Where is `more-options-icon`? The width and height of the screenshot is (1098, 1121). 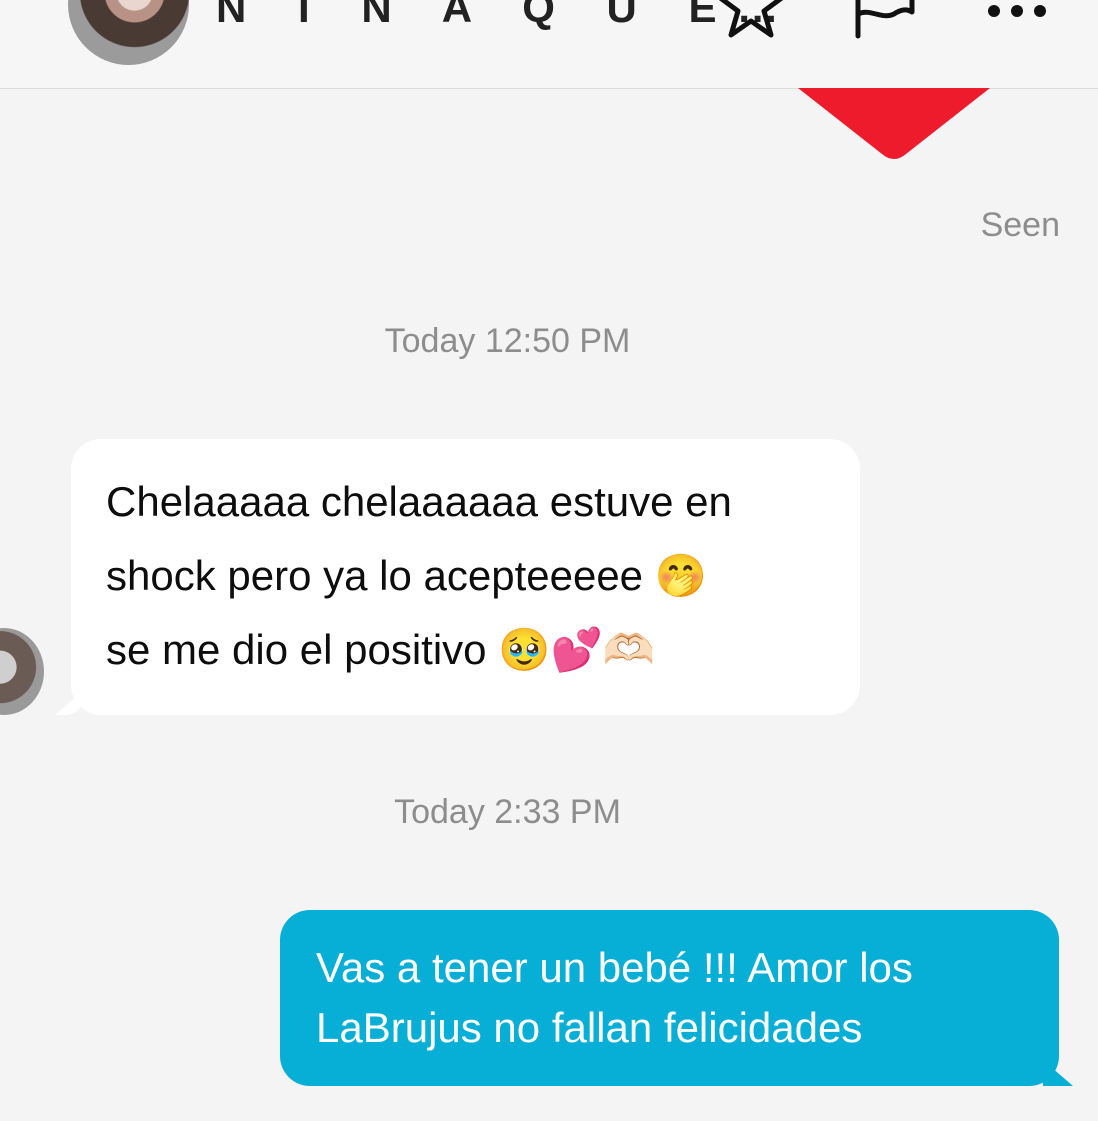 more-options-icon is located at coordinates (1017, 23).